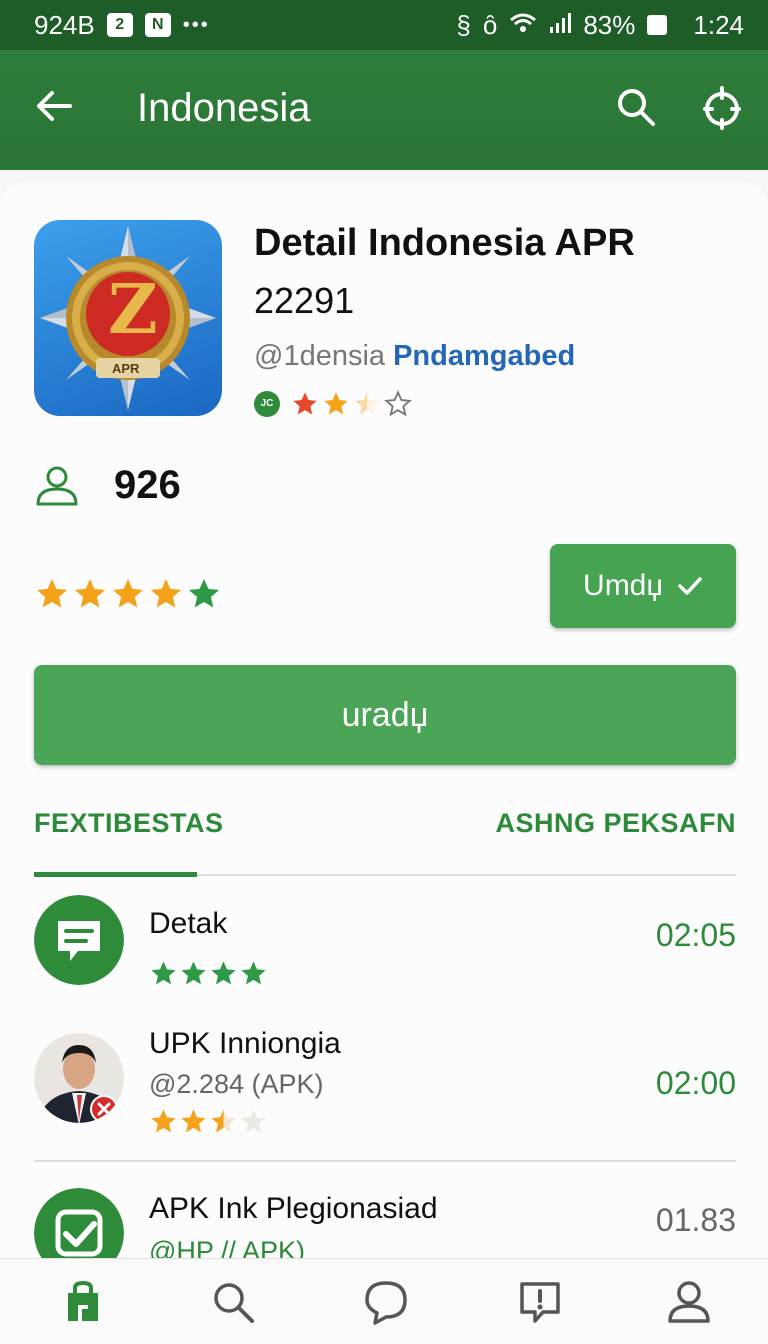 This screenshot has width=768, height=1344. Describe the element at coordinates (385, 950) in the screenshot. I see `list-item: Detak 02:05` at that location.